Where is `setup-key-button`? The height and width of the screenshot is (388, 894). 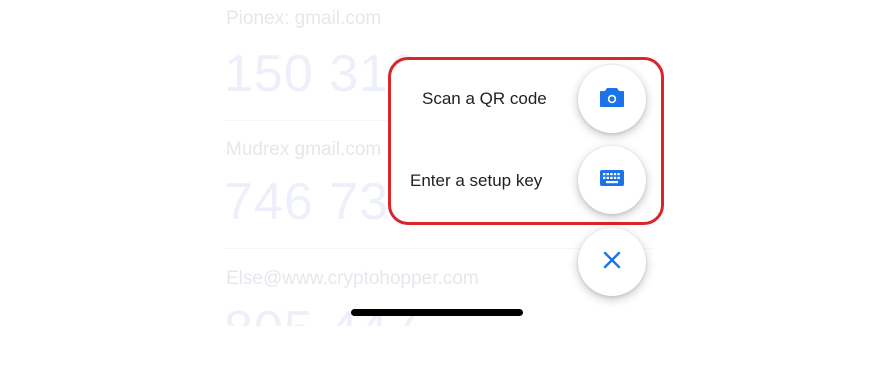 setup-key-button is located at coordinates (612, 180).